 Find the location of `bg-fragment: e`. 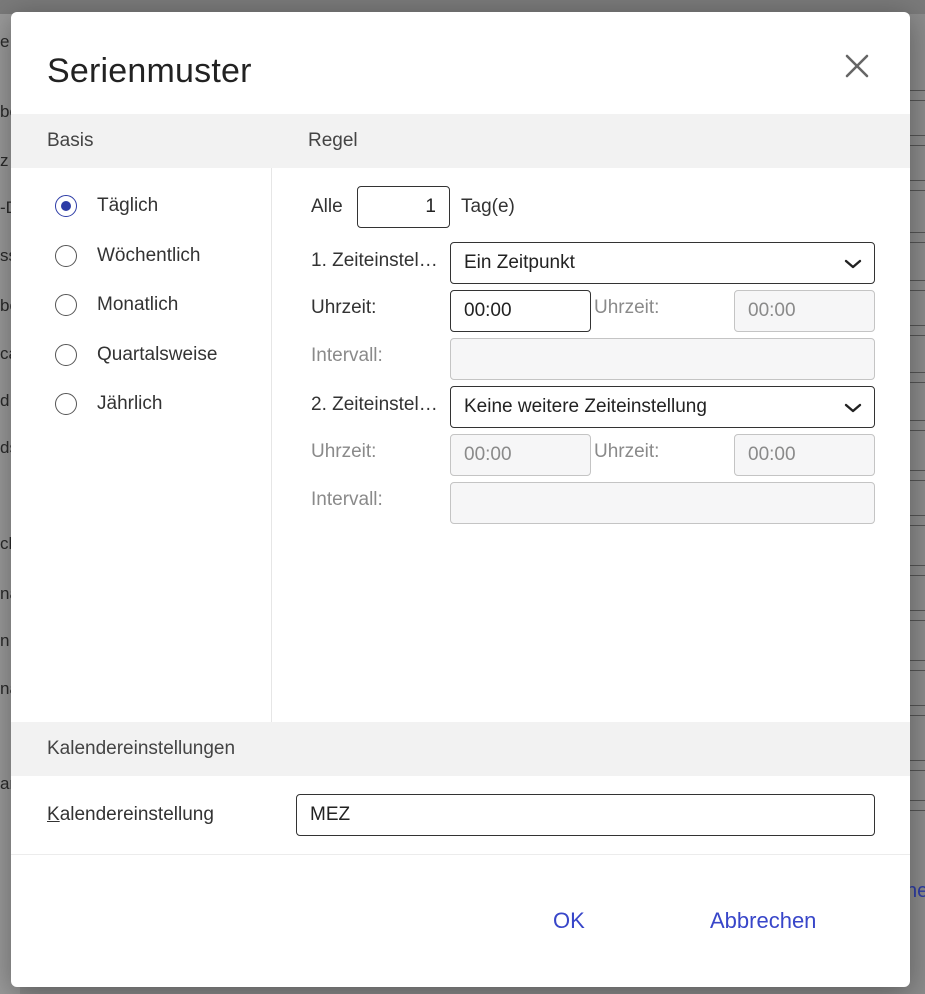

bg-fragment: e is located at coordinates (5, 41).